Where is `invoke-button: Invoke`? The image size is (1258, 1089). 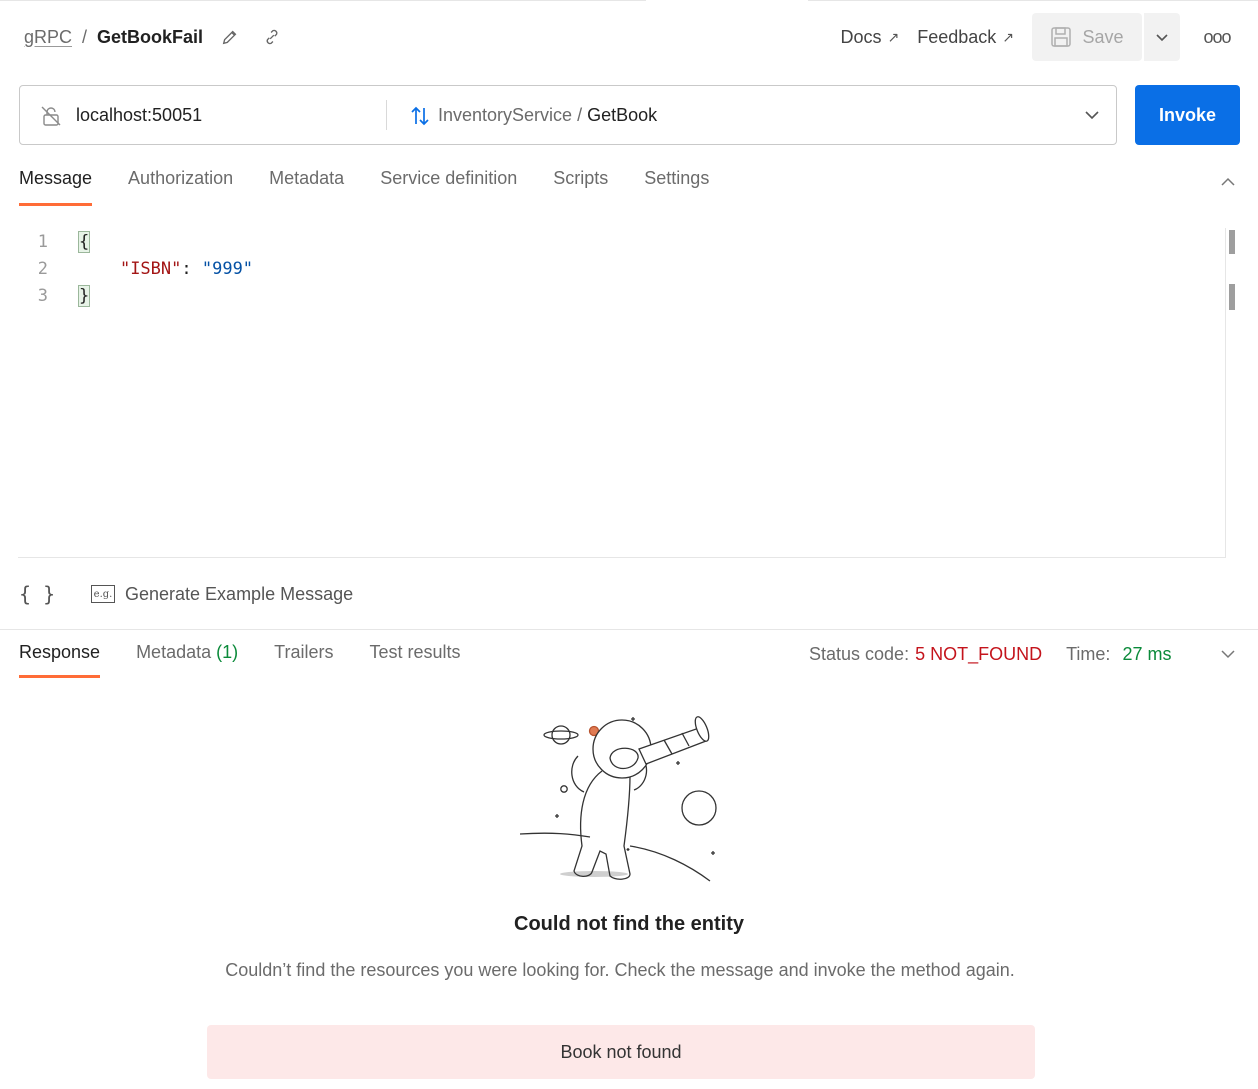 invoke-button: Invoke is located at coordinates (1187, 115).